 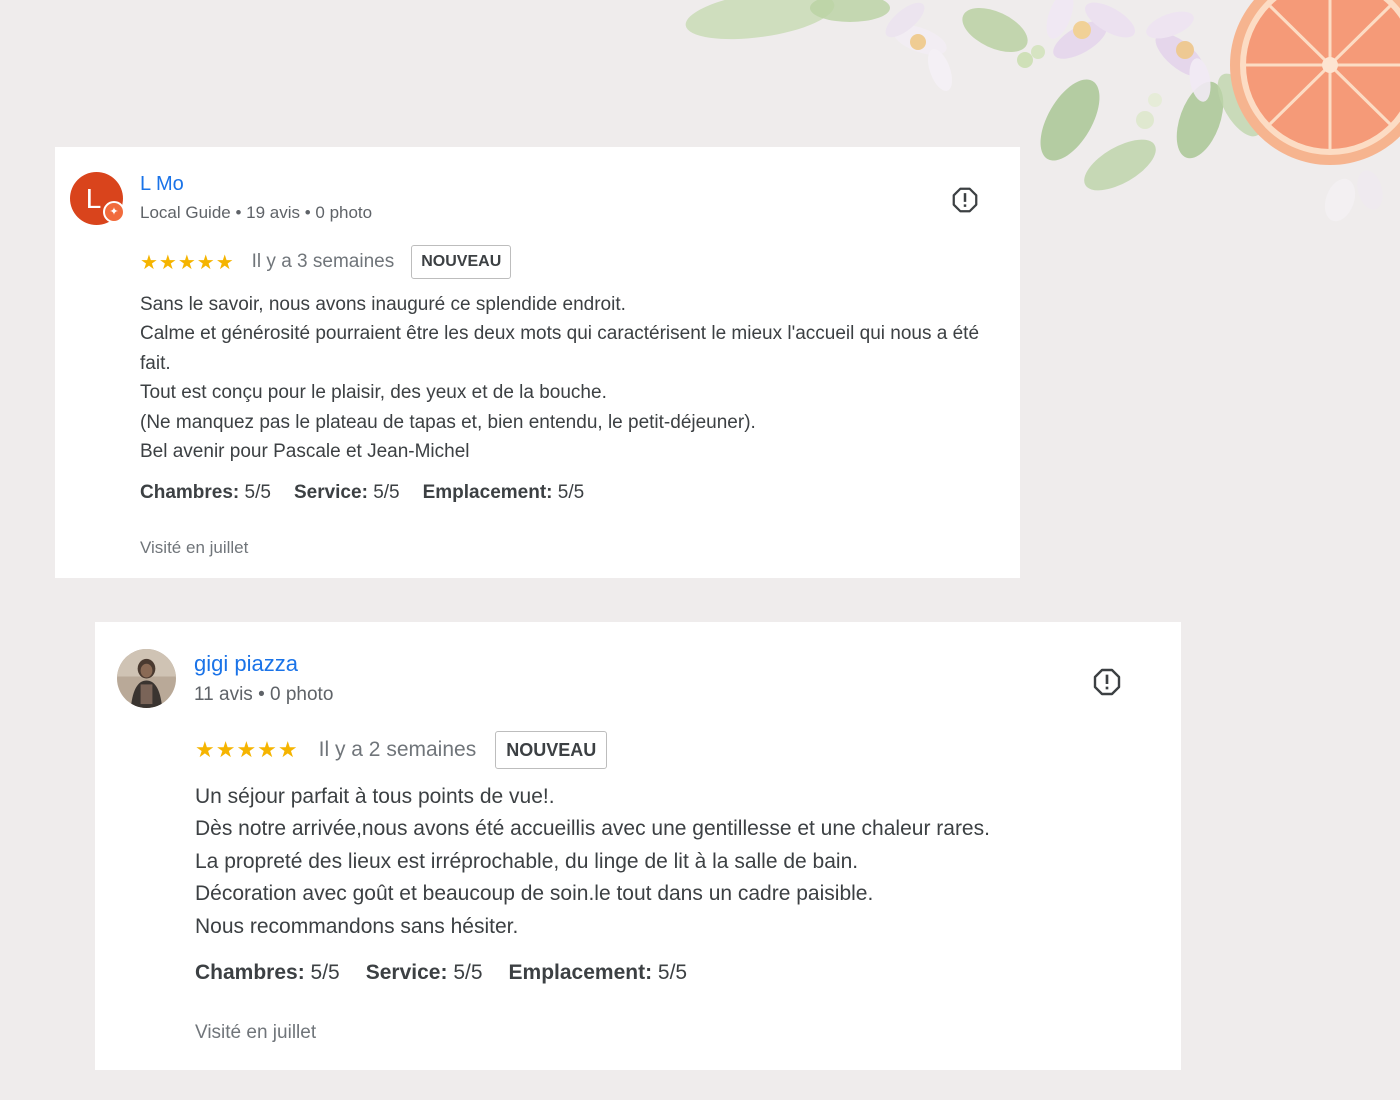 I want to click on review-text-line: Nous recommandons sans hésiter., so click(x=357, y=926).